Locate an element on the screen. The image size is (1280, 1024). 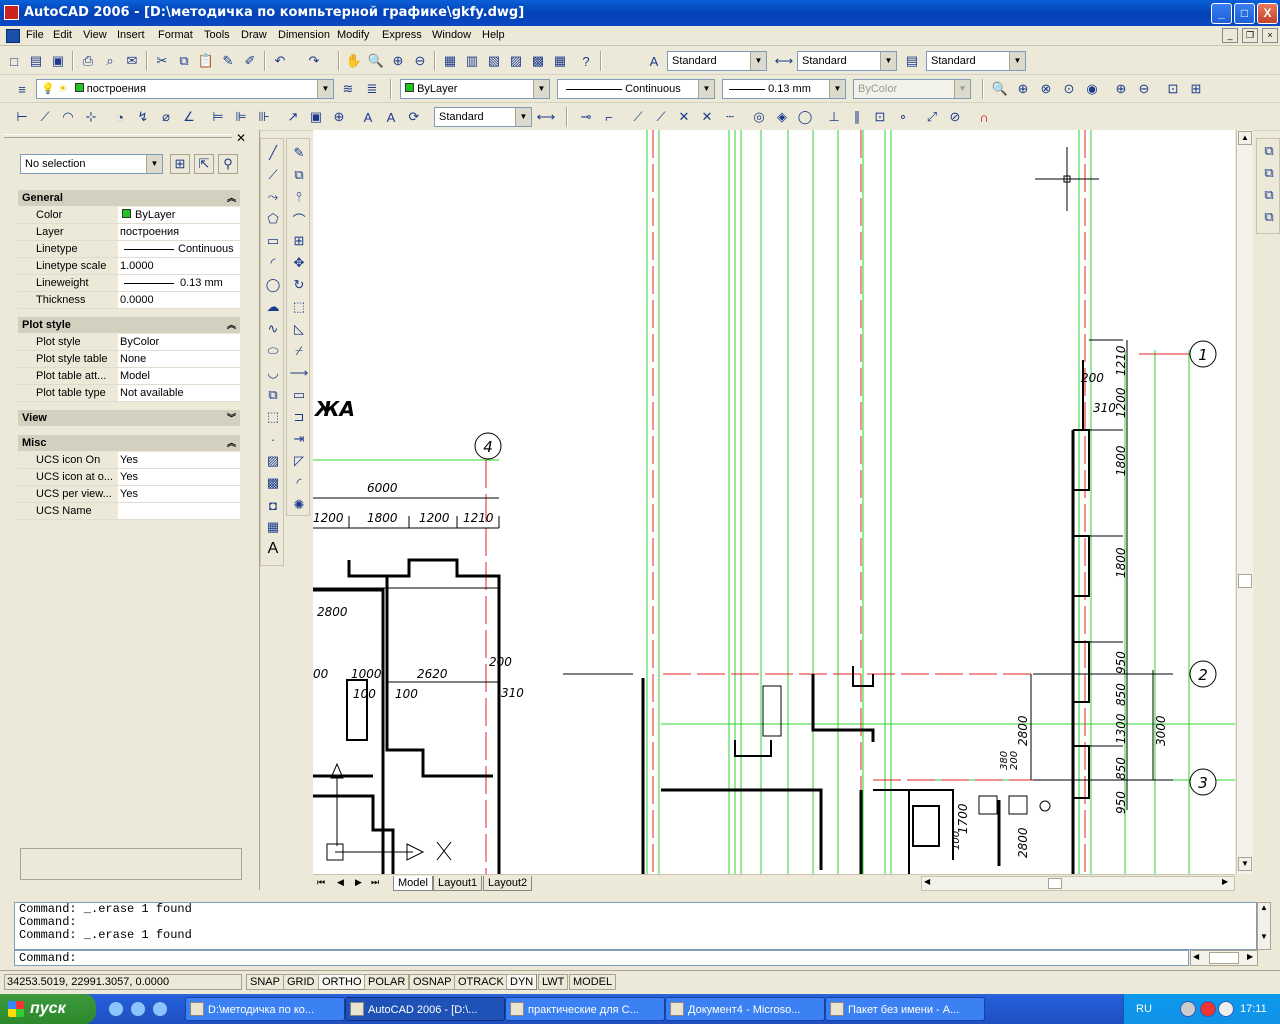
linear-dim-icon: ⊢ is located at coordinates (22, 117).